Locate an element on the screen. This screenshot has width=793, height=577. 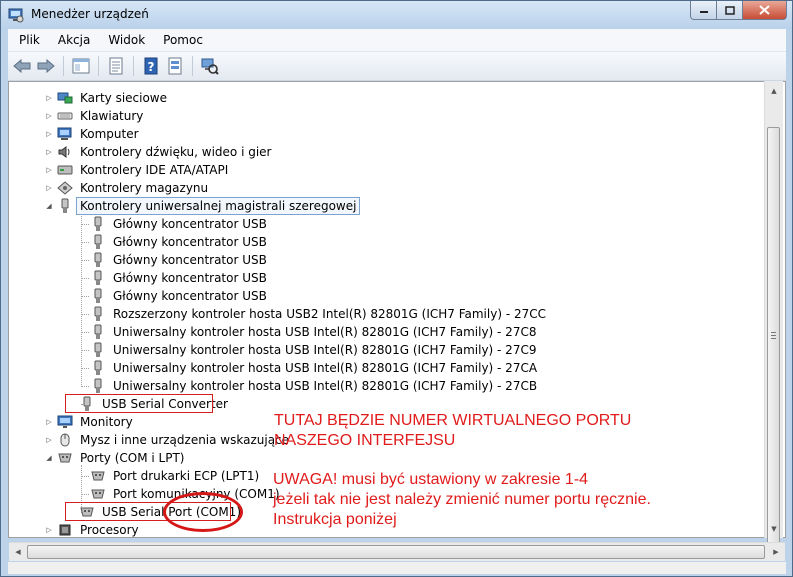
ide-controller-icon is located at coordinates (65, 170).